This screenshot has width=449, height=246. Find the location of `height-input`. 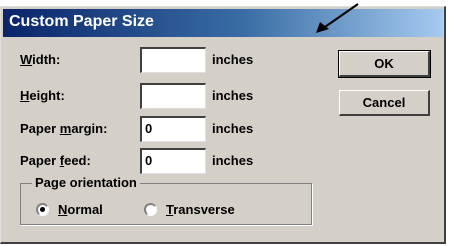

height-input is located at coordinates (173, 96).